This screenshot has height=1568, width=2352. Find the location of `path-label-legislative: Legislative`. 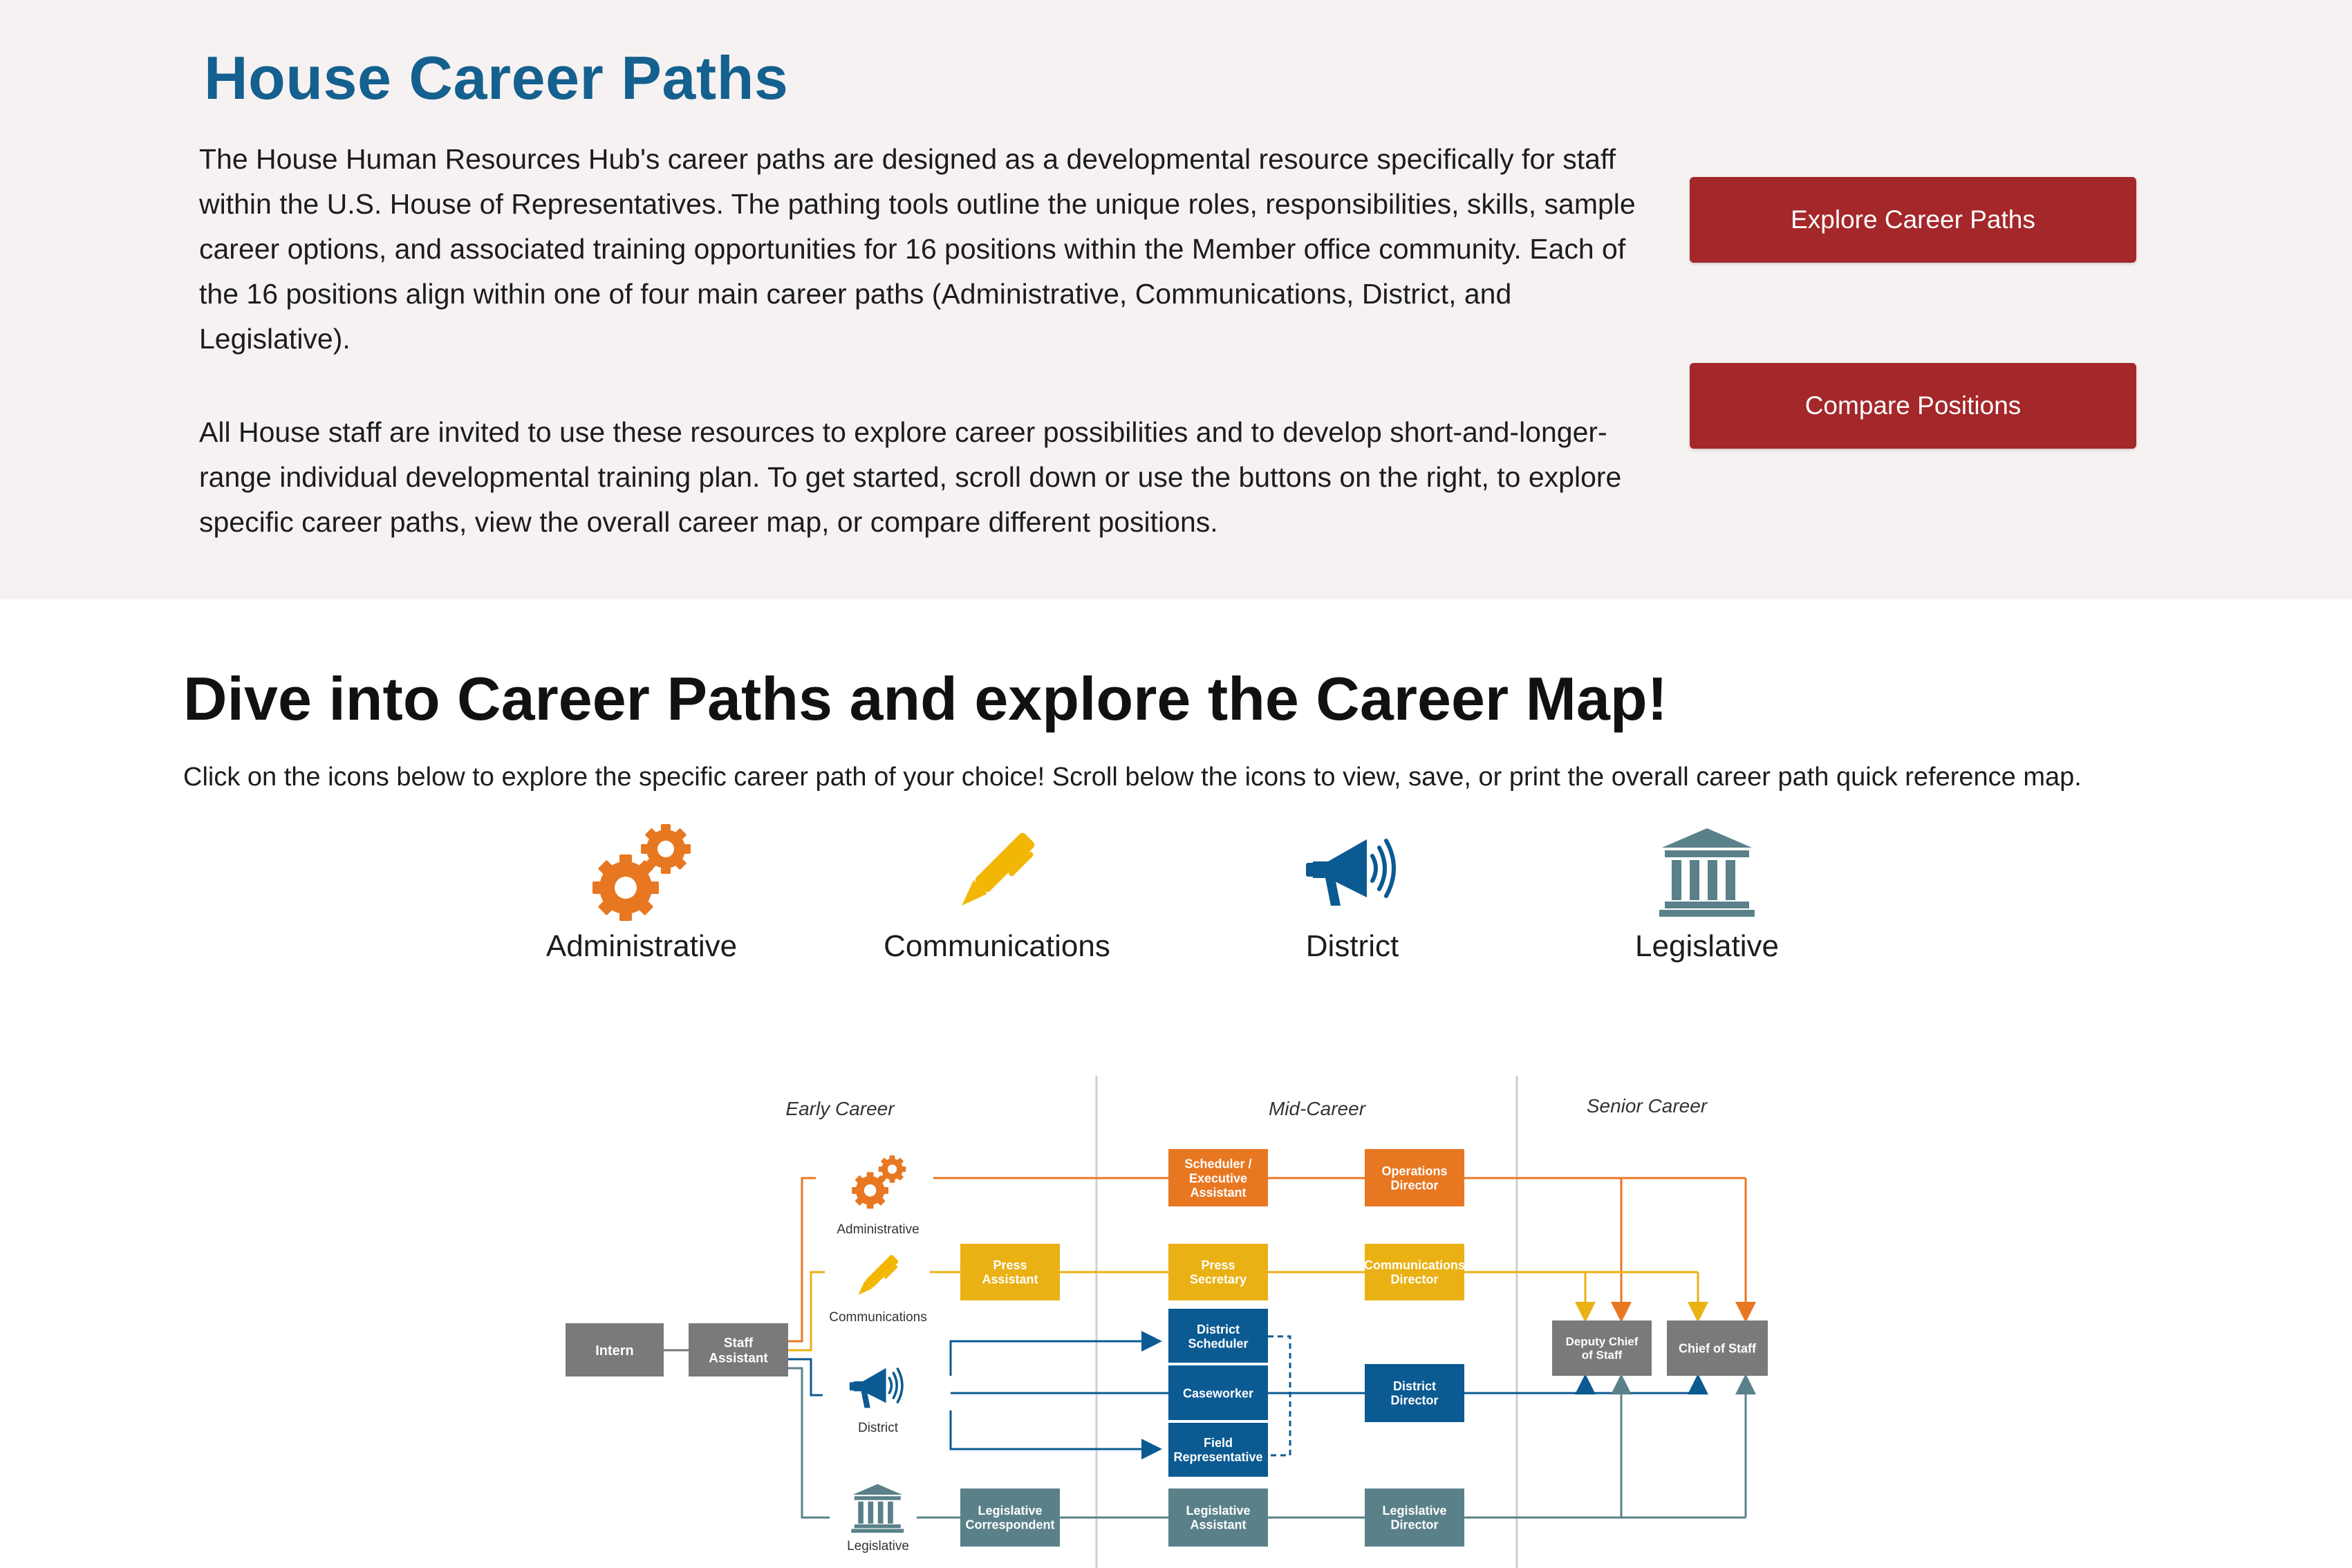

path-label-legislative: Legislative is located at coordinates (1707, 946).